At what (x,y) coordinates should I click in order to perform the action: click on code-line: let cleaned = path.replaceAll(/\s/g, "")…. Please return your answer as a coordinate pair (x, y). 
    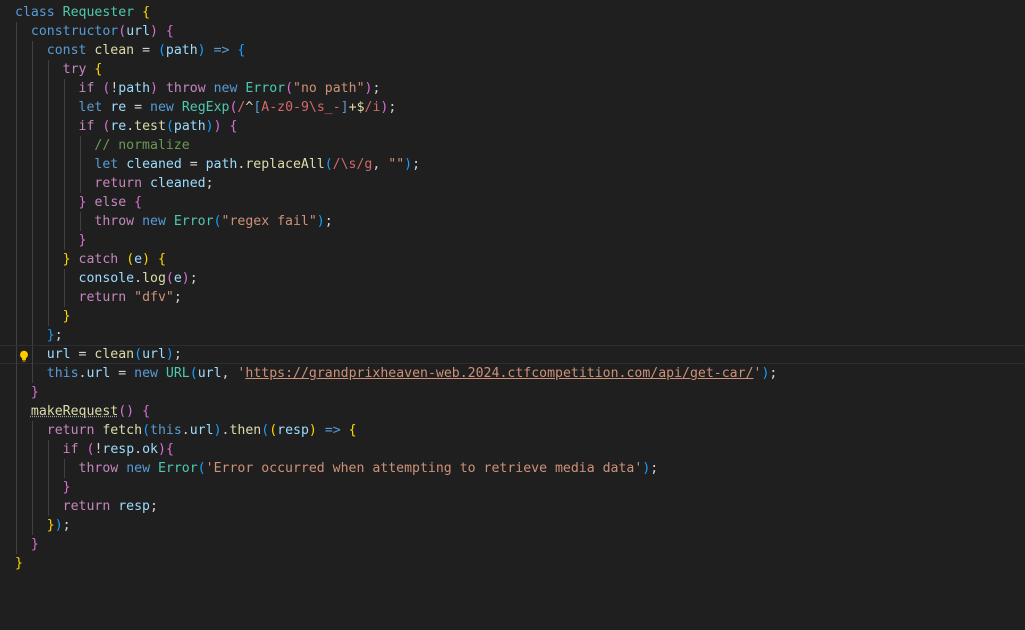
    Looking at the image, I should click on (512, 164).